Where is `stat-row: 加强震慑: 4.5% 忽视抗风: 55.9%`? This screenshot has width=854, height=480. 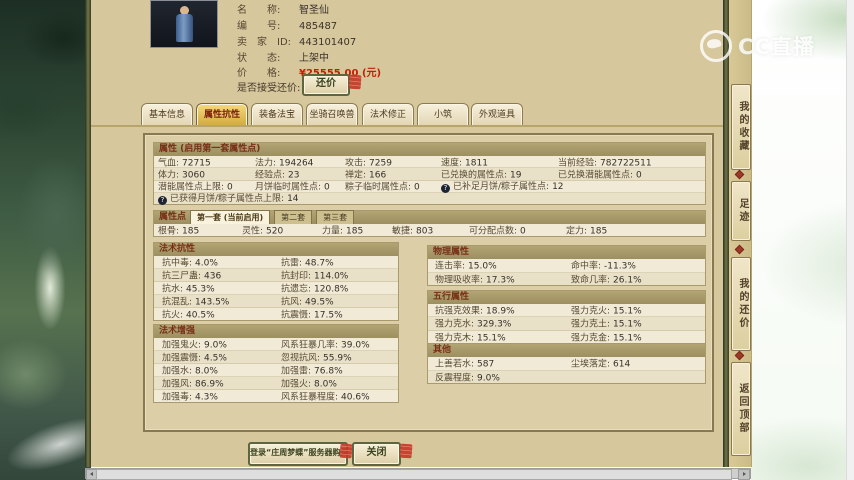 stat-row: 加强震慑: 4.5% 忽视抗风: 55.9% is located at coordinates (276, 357).